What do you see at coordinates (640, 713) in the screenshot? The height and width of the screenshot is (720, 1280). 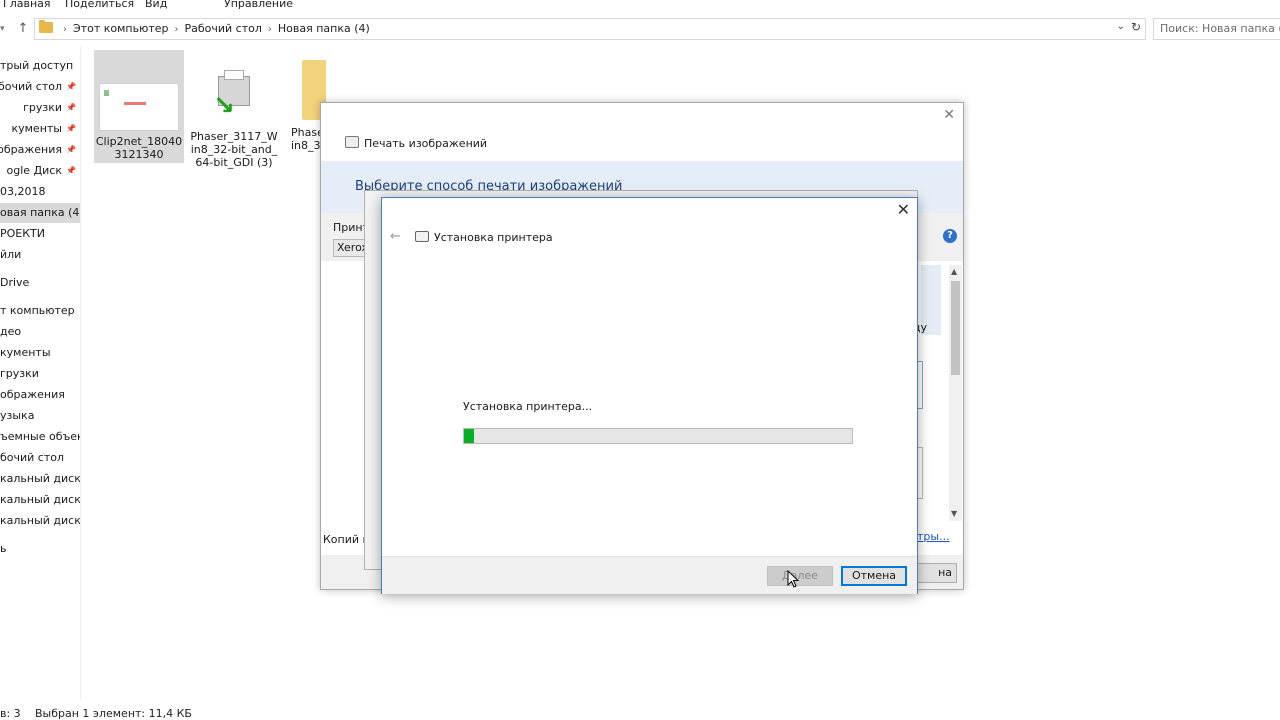 I see `status-bar: в: 3 Выбран 1 элемент: 11,4 КБ` at bounding box center [640, 713].